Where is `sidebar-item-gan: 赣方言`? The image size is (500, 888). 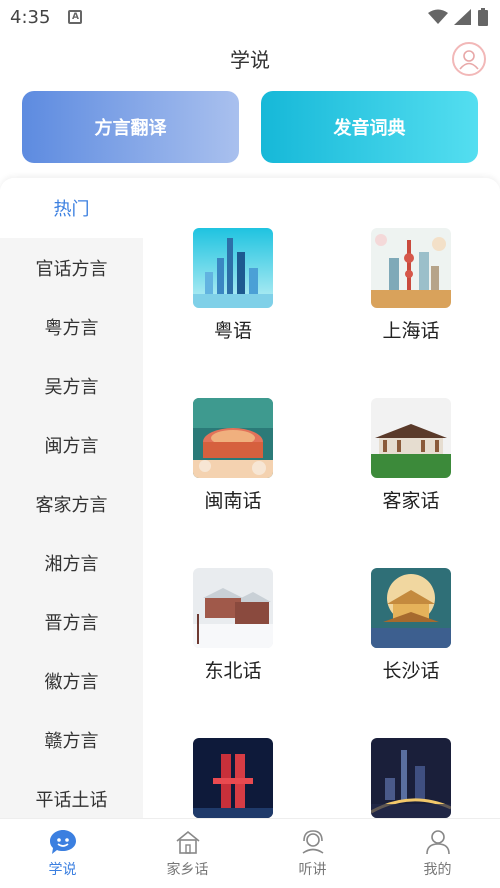
sidebar-item-gan: 赣方言 is located at coordinates (71, 739).